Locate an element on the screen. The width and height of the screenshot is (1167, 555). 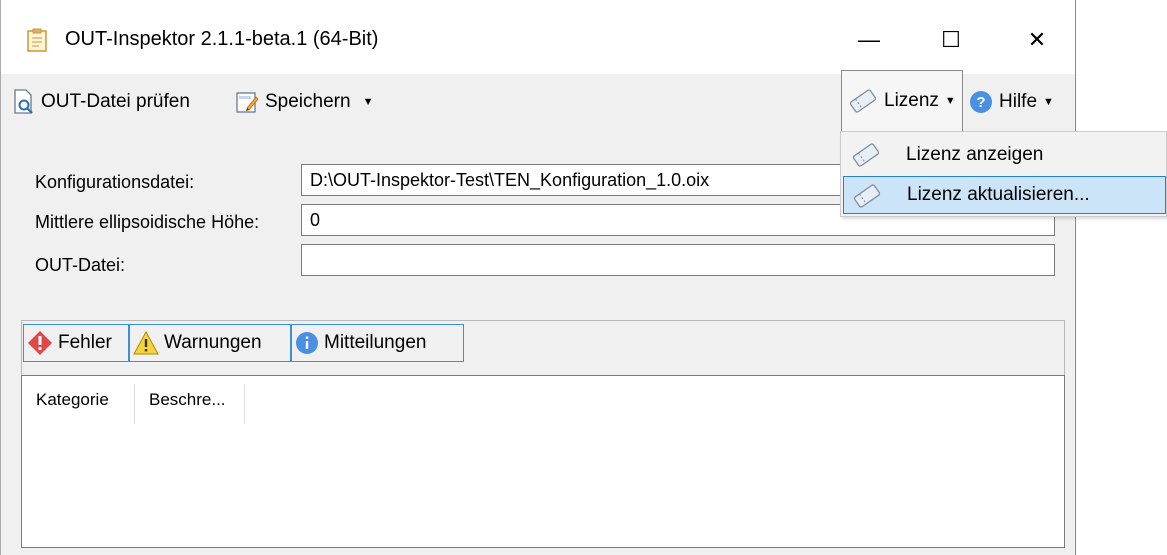
warning-icon is located at coordinates (146, 343).